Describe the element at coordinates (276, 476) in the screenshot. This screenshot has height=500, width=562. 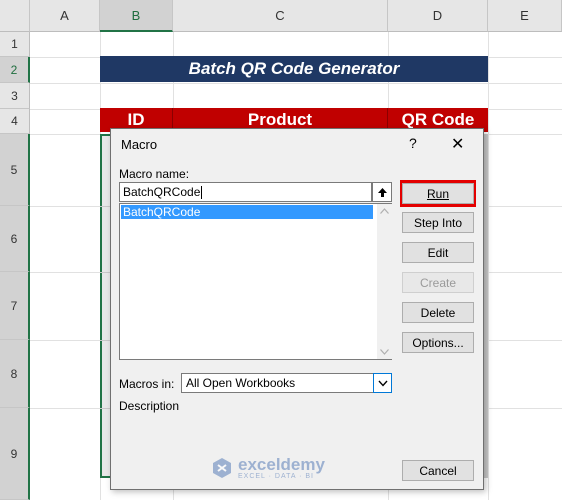
I see `watermark-tagline: EXCEL · DATA · BI` at that location.